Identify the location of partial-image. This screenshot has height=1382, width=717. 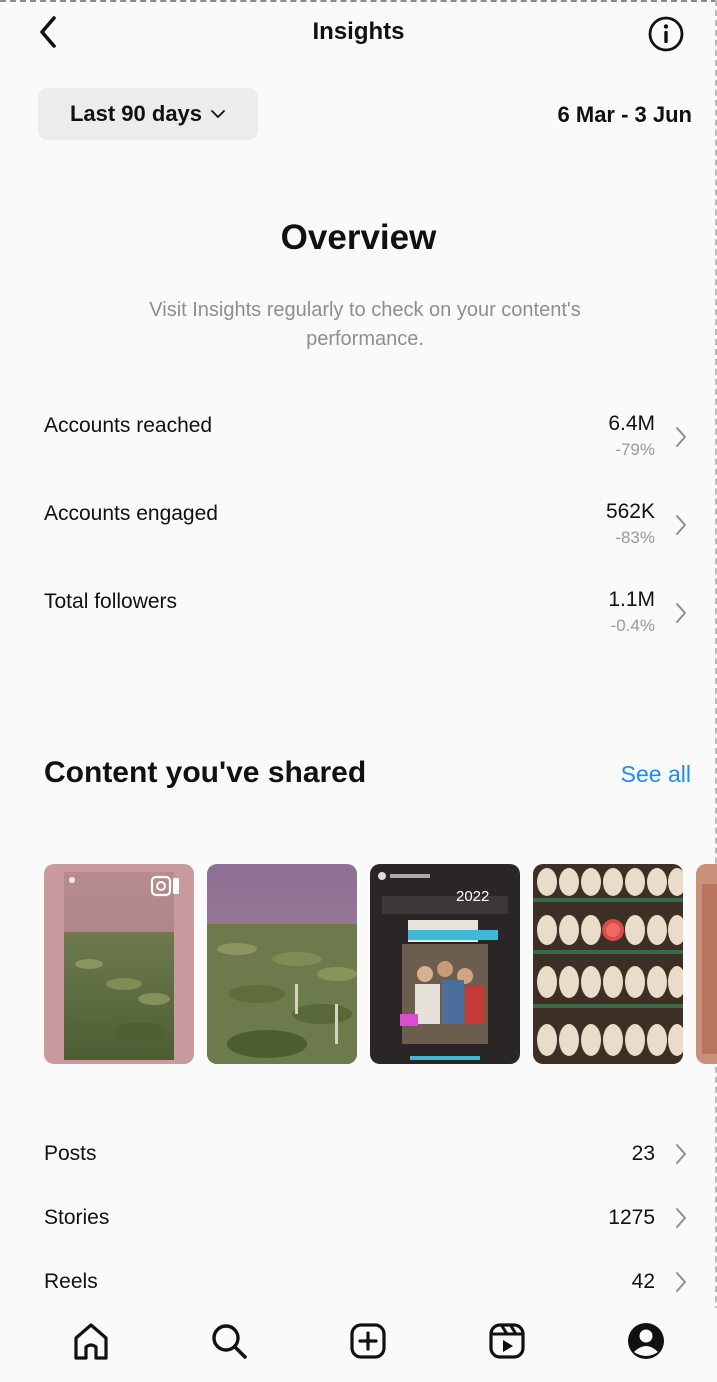
(706, 964).